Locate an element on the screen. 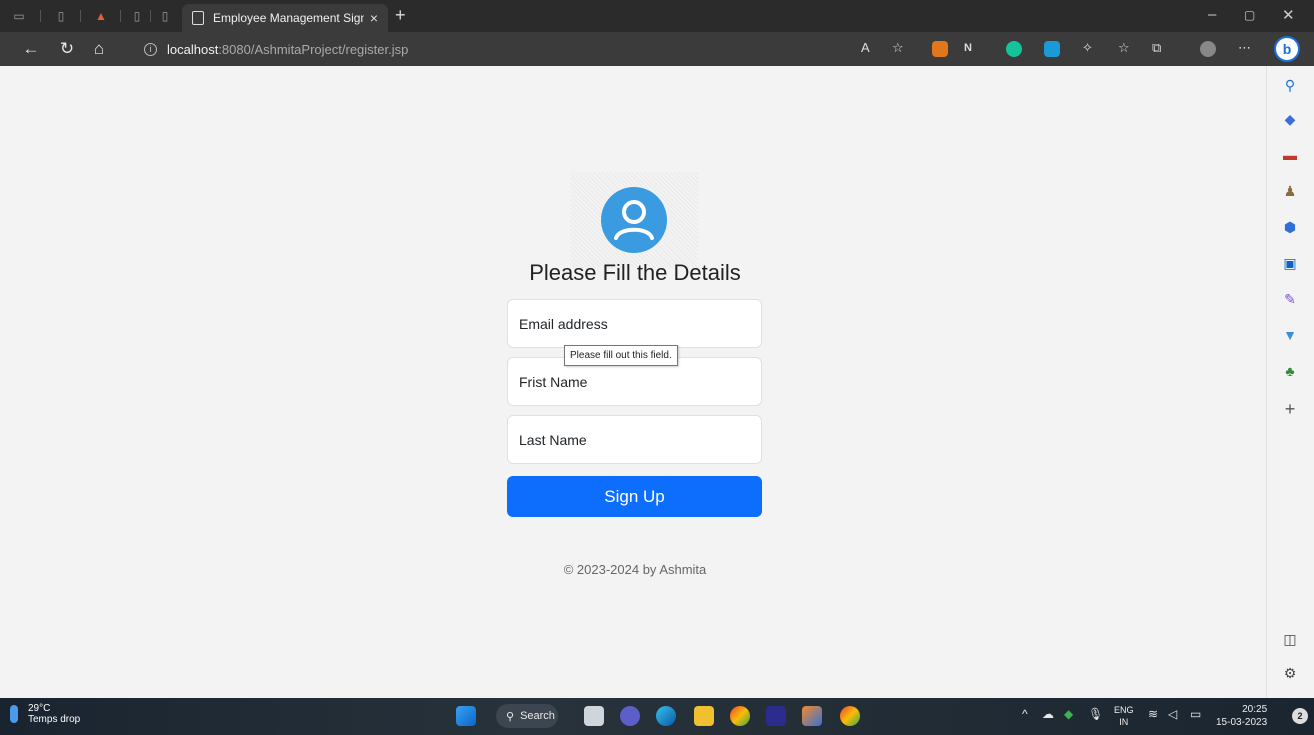 The width and height of the screenshot is (1314, 735). taskbar-search: ⚲ Search is located at coordinates (527, 716).